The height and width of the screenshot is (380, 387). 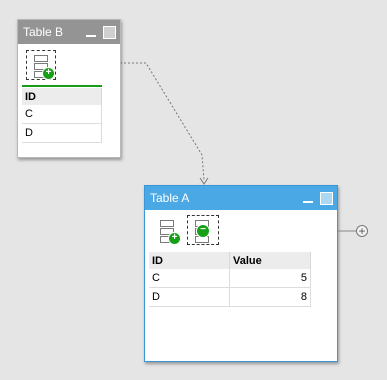 I want to click on table-a-grid: ID Value C 5 D 8, so click(x=230, y=279).